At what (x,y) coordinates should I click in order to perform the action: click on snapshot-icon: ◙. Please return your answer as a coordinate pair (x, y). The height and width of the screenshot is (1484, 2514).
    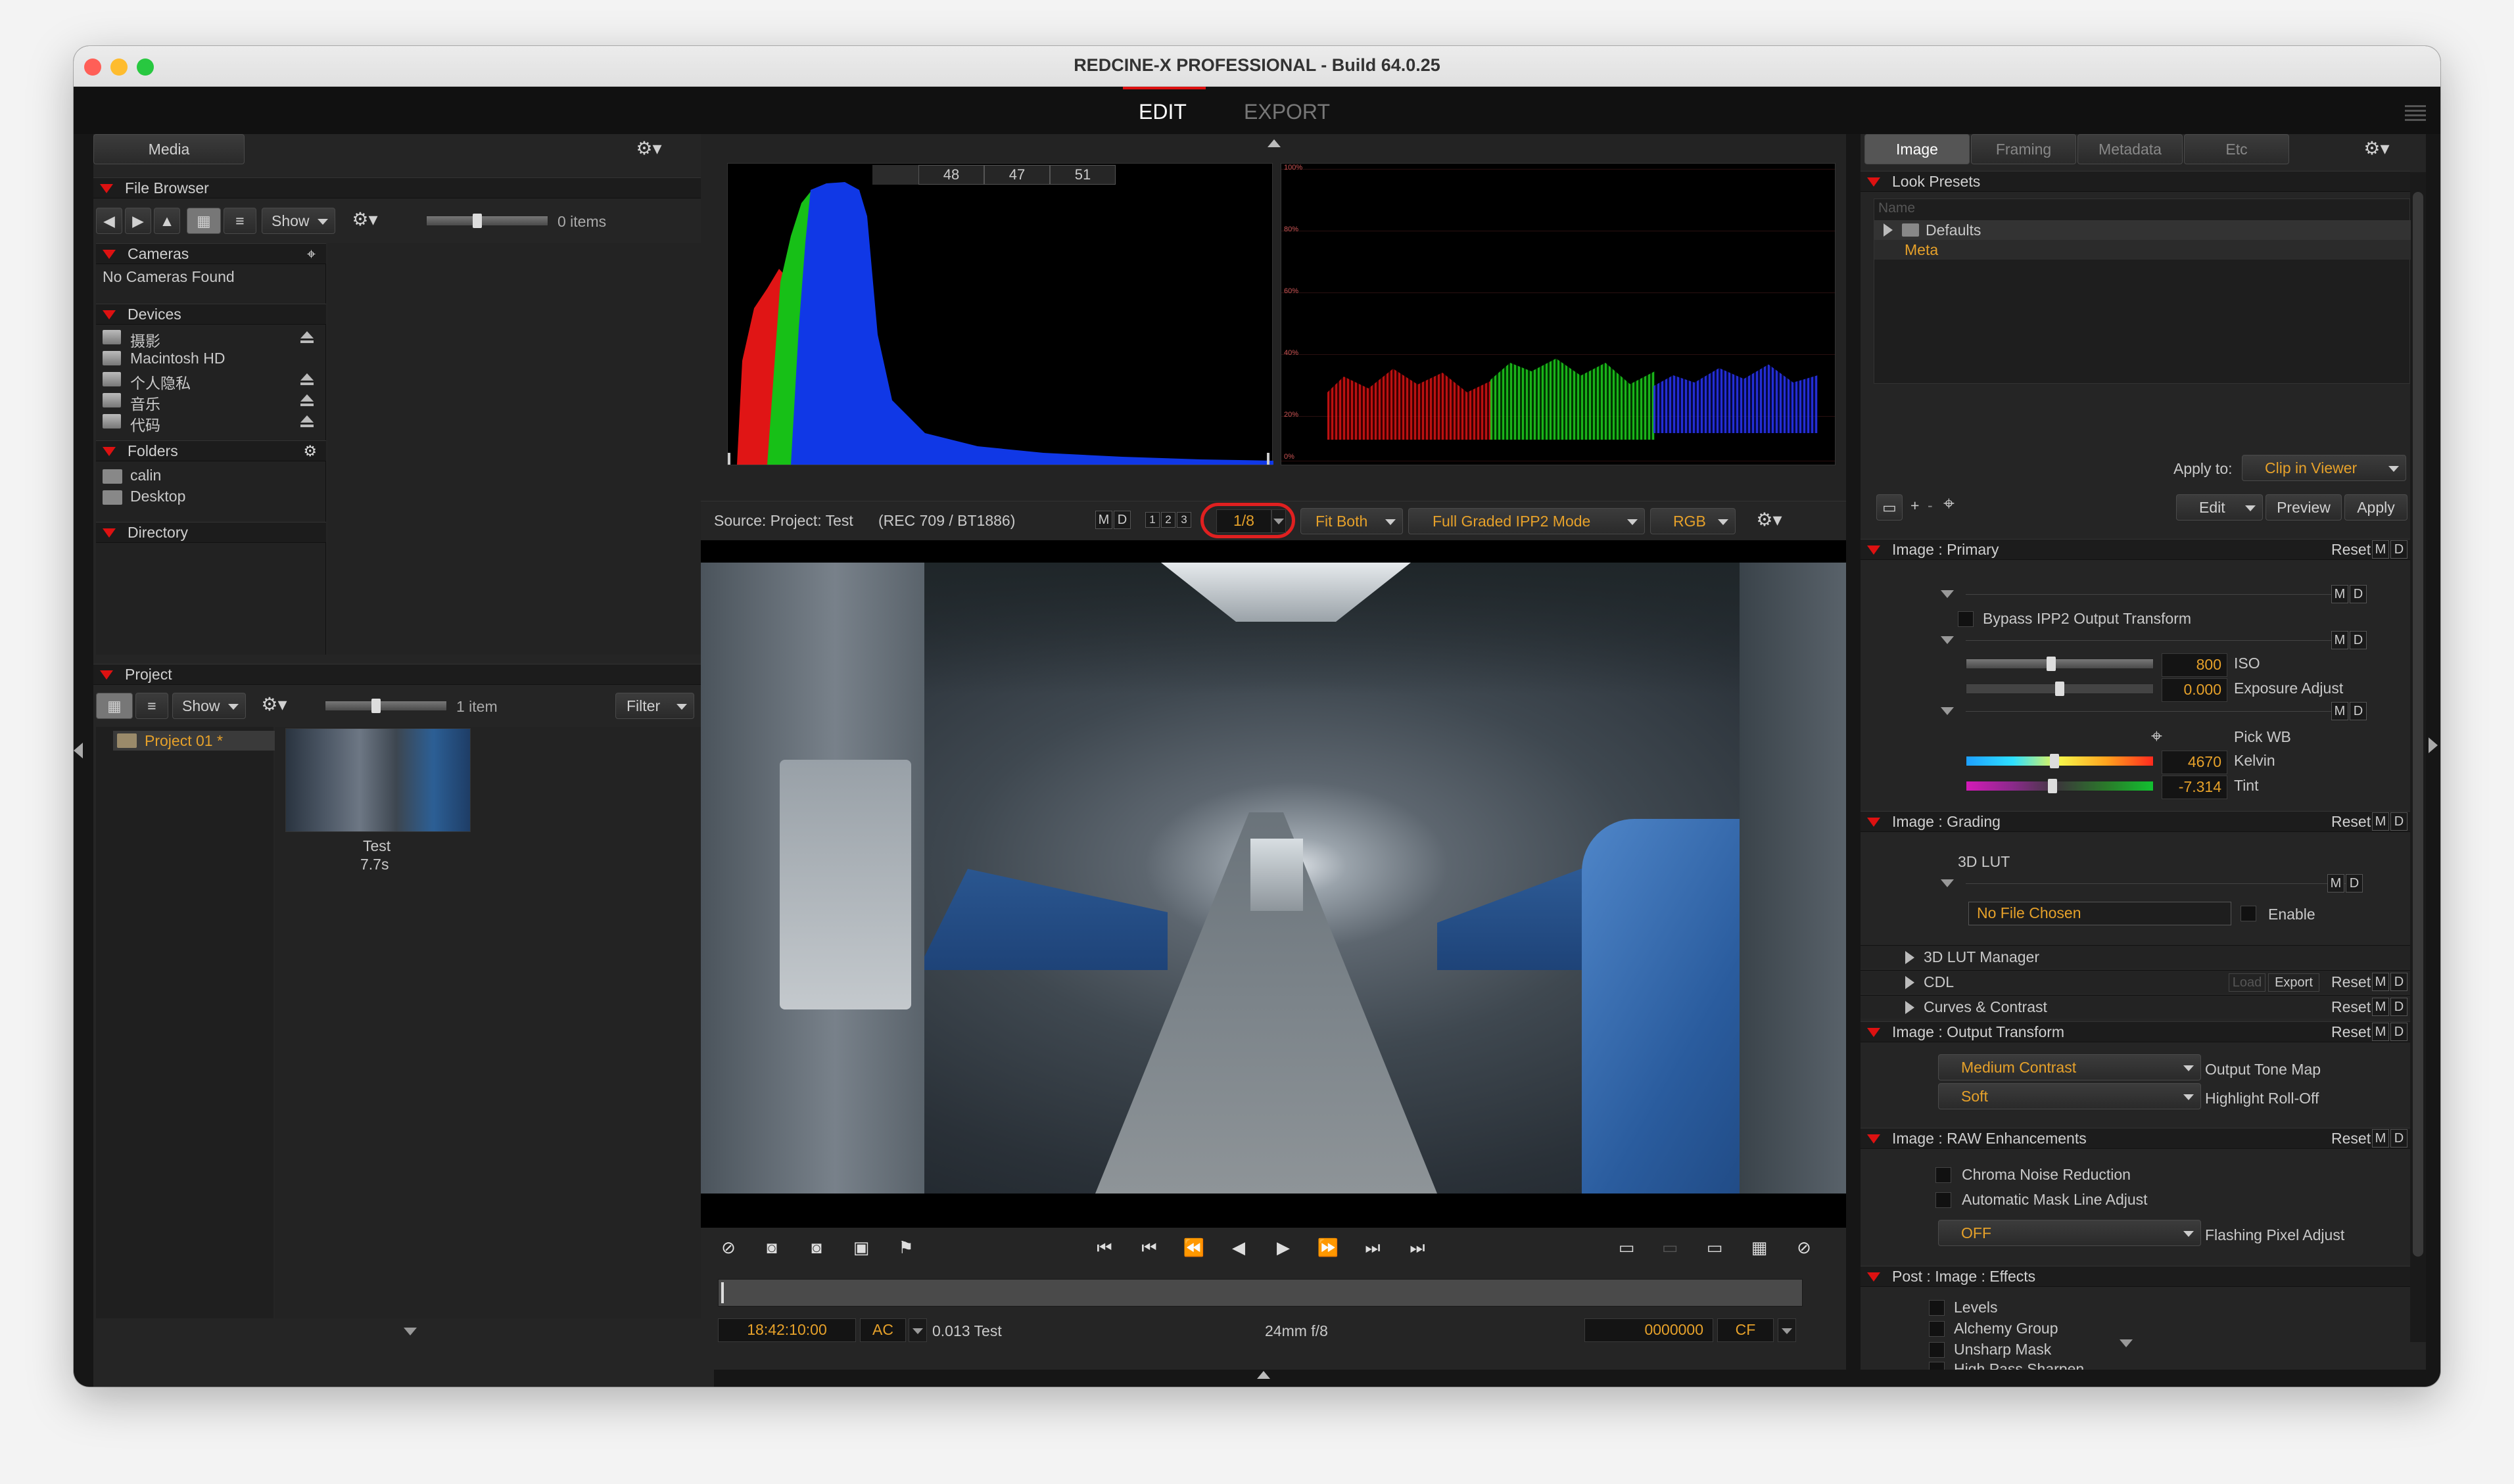
    Looking at the image, I should click on (771, 1247).